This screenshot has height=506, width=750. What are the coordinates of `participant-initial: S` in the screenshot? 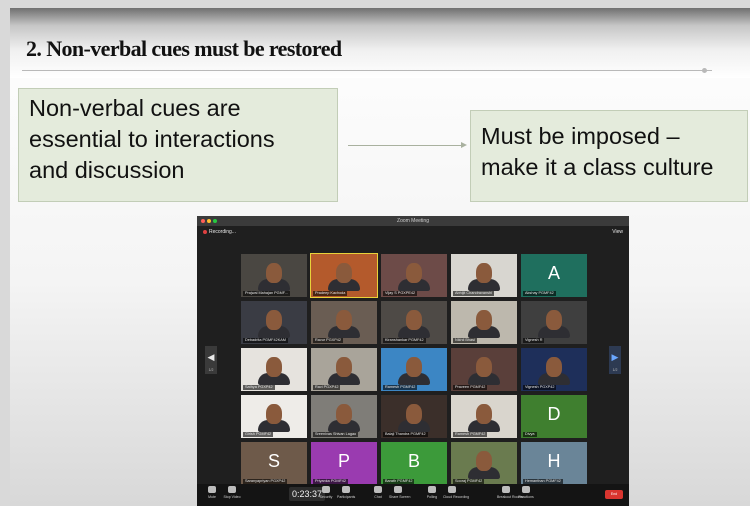 It's located at (273, 461).